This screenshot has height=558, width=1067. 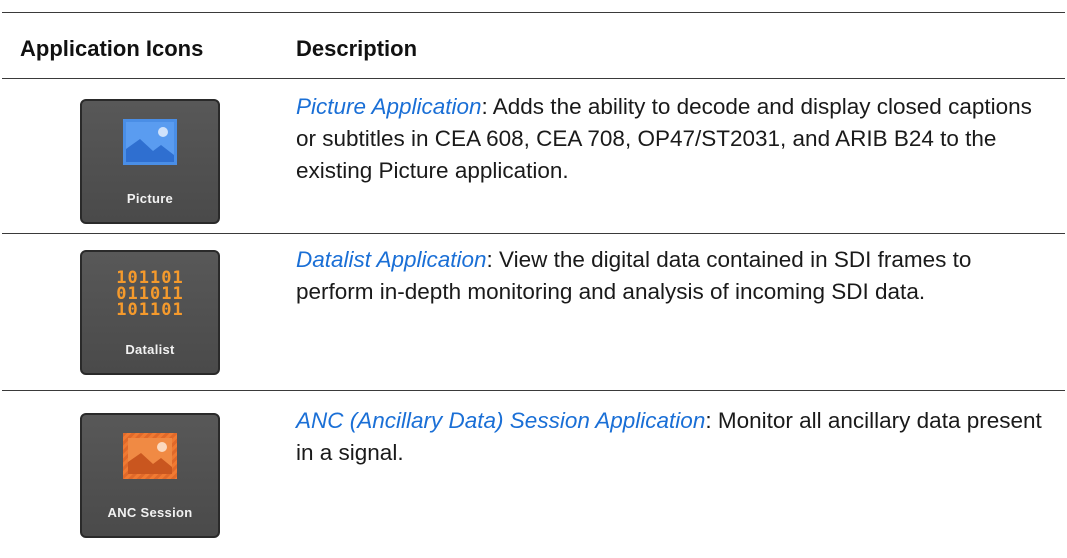 What do you see at coordinates (150, 349) in the screenshot?
I see `icon-label: Datalist` at bounding box center [150, 349].